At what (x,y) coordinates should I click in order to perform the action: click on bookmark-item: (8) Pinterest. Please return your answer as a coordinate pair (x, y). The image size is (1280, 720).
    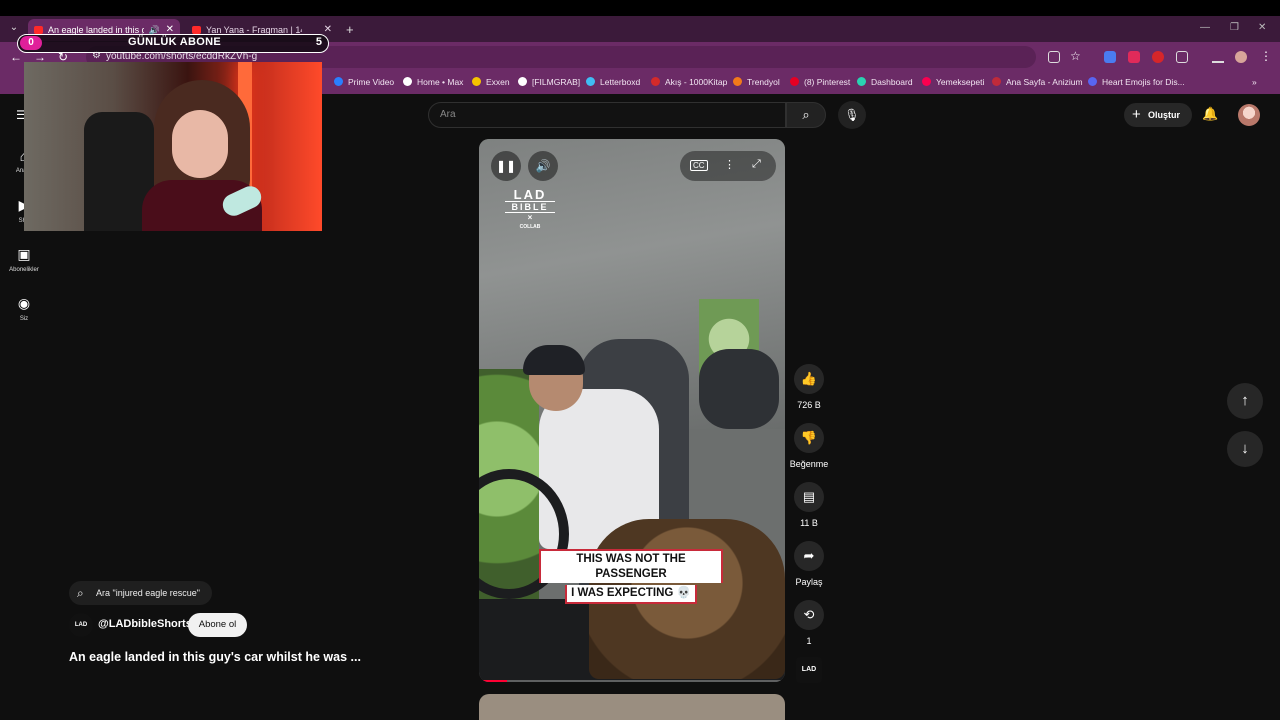
    Looking at the image, I should click on (820, 82).